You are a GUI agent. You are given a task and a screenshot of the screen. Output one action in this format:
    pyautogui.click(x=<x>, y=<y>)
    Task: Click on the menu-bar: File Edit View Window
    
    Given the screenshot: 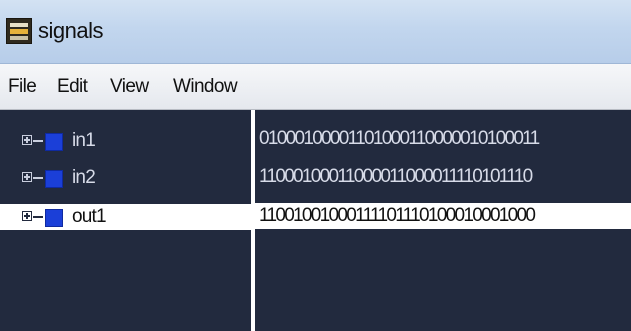 What is the action you would take?
    pyautogui.click(x=315, y=87)
    